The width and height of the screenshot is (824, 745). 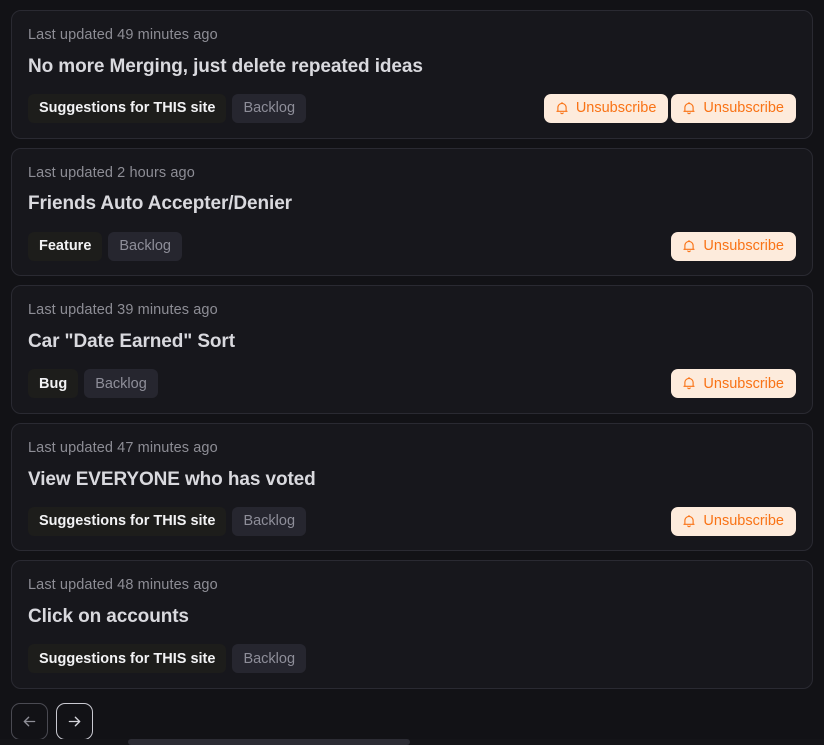 I want to click on card-title: Friends Auto Accepter/Denier, so click(x=412, y=204).